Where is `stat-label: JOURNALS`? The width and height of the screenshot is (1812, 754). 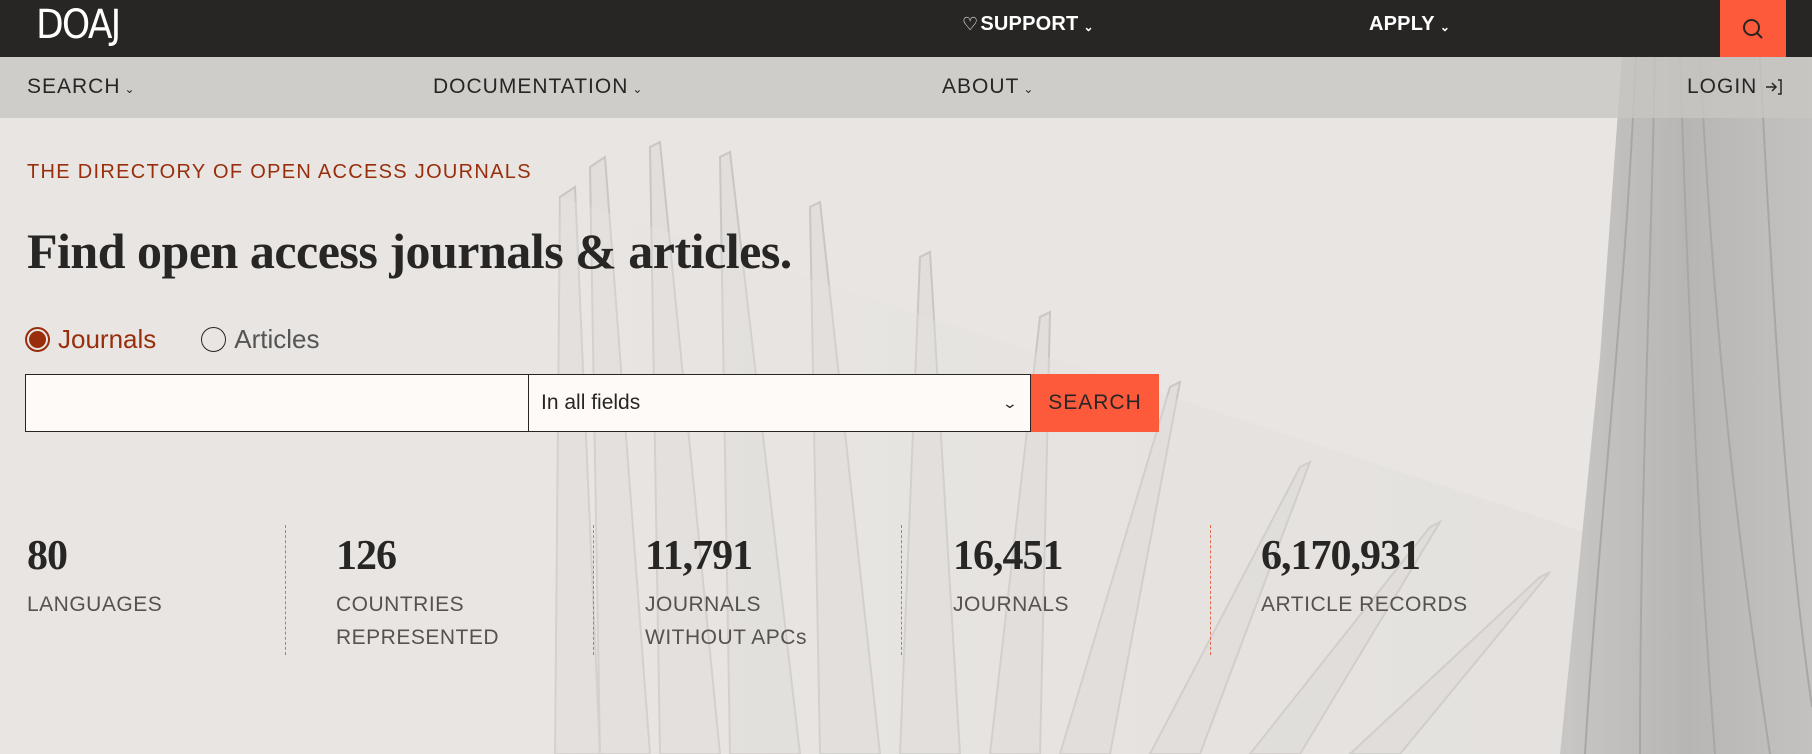
stat-label: JOURNALS is located at coordinates (1011, 604).